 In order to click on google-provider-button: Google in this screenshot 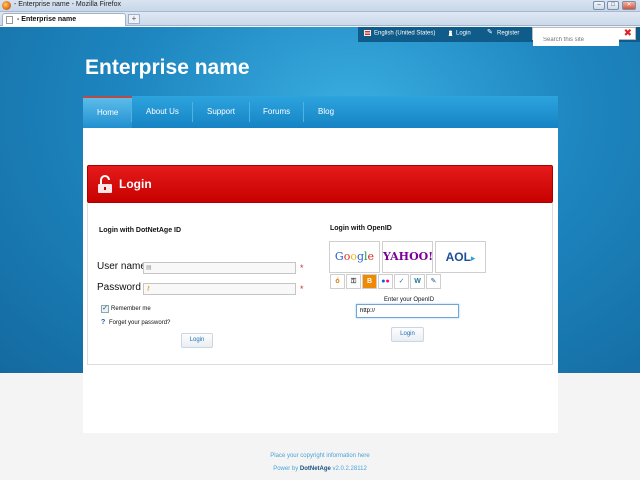, I will do `click(354, 257)`.